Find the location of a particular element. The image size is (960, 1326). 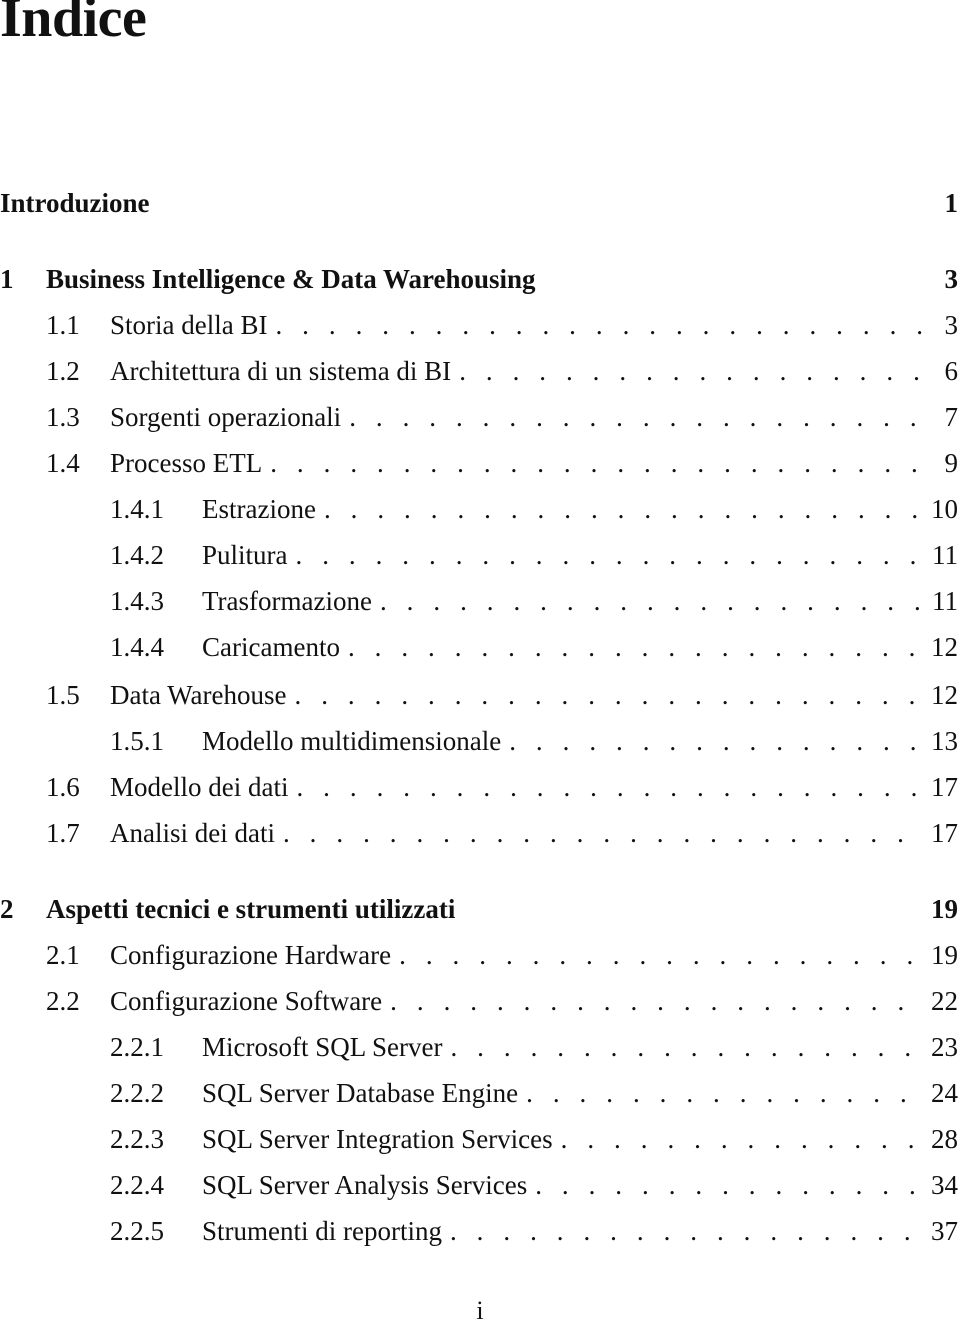

toc-entry: 1.2 Architettura di un sistema di BI 6 is located at coordinates (479, 373).